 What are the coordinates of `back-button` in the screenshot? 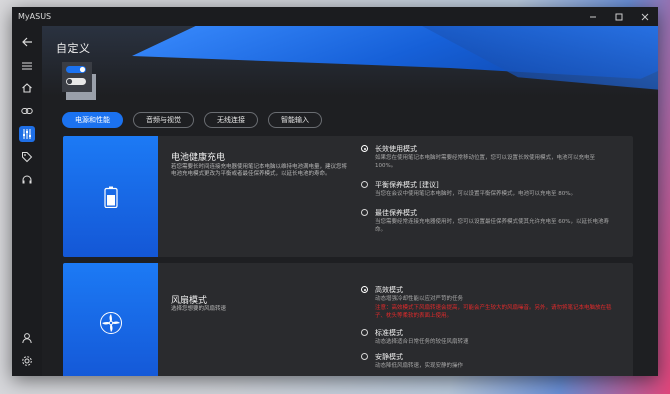 It's located at (27, 42).